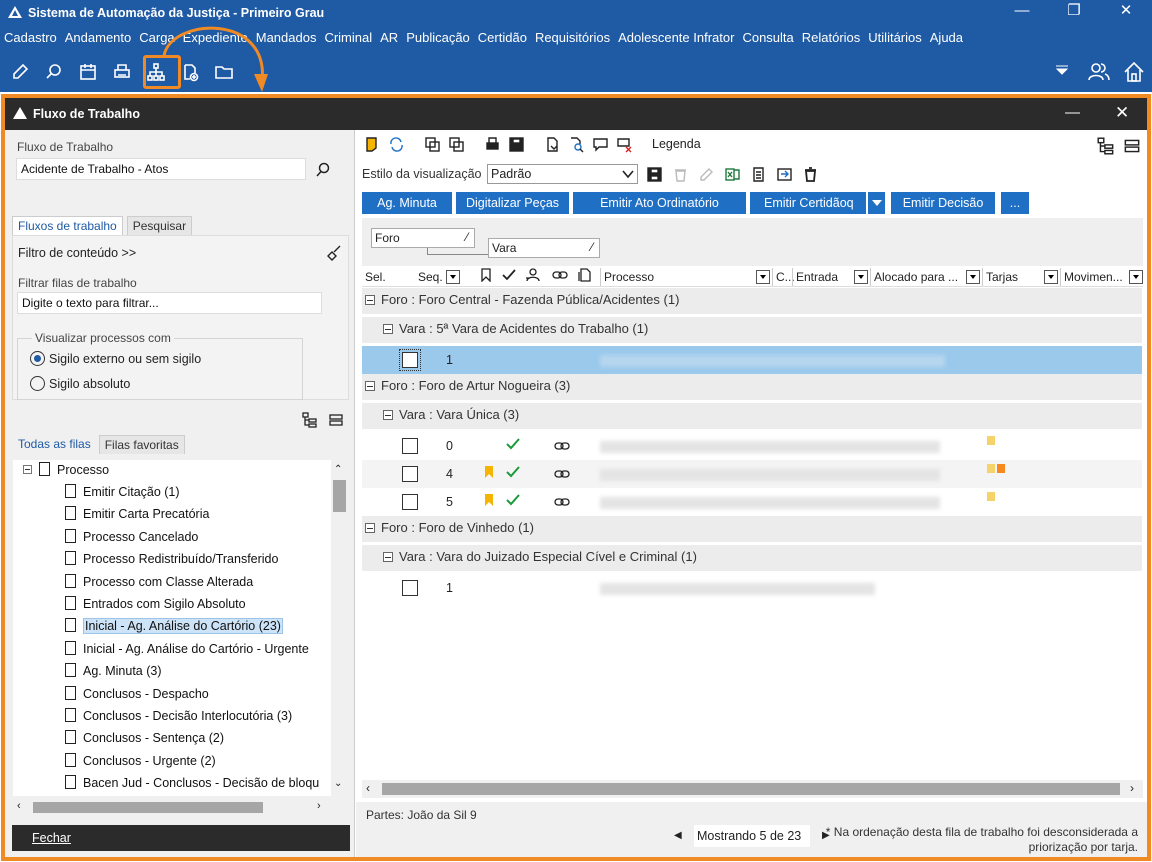 Image resolution: width=1152 pixels, height=862 pixels. What do you see at coordinates (439, 277) in the screenshot?
I see `col-seq: Seq.` at bounding box center [439, 277].